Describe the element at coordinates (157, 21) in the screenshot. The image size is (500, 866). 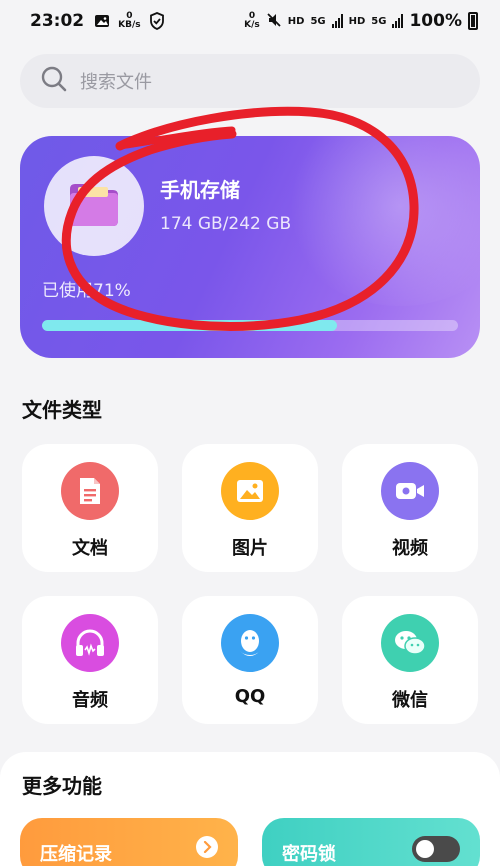
I see `shield-check-icon` at that location.